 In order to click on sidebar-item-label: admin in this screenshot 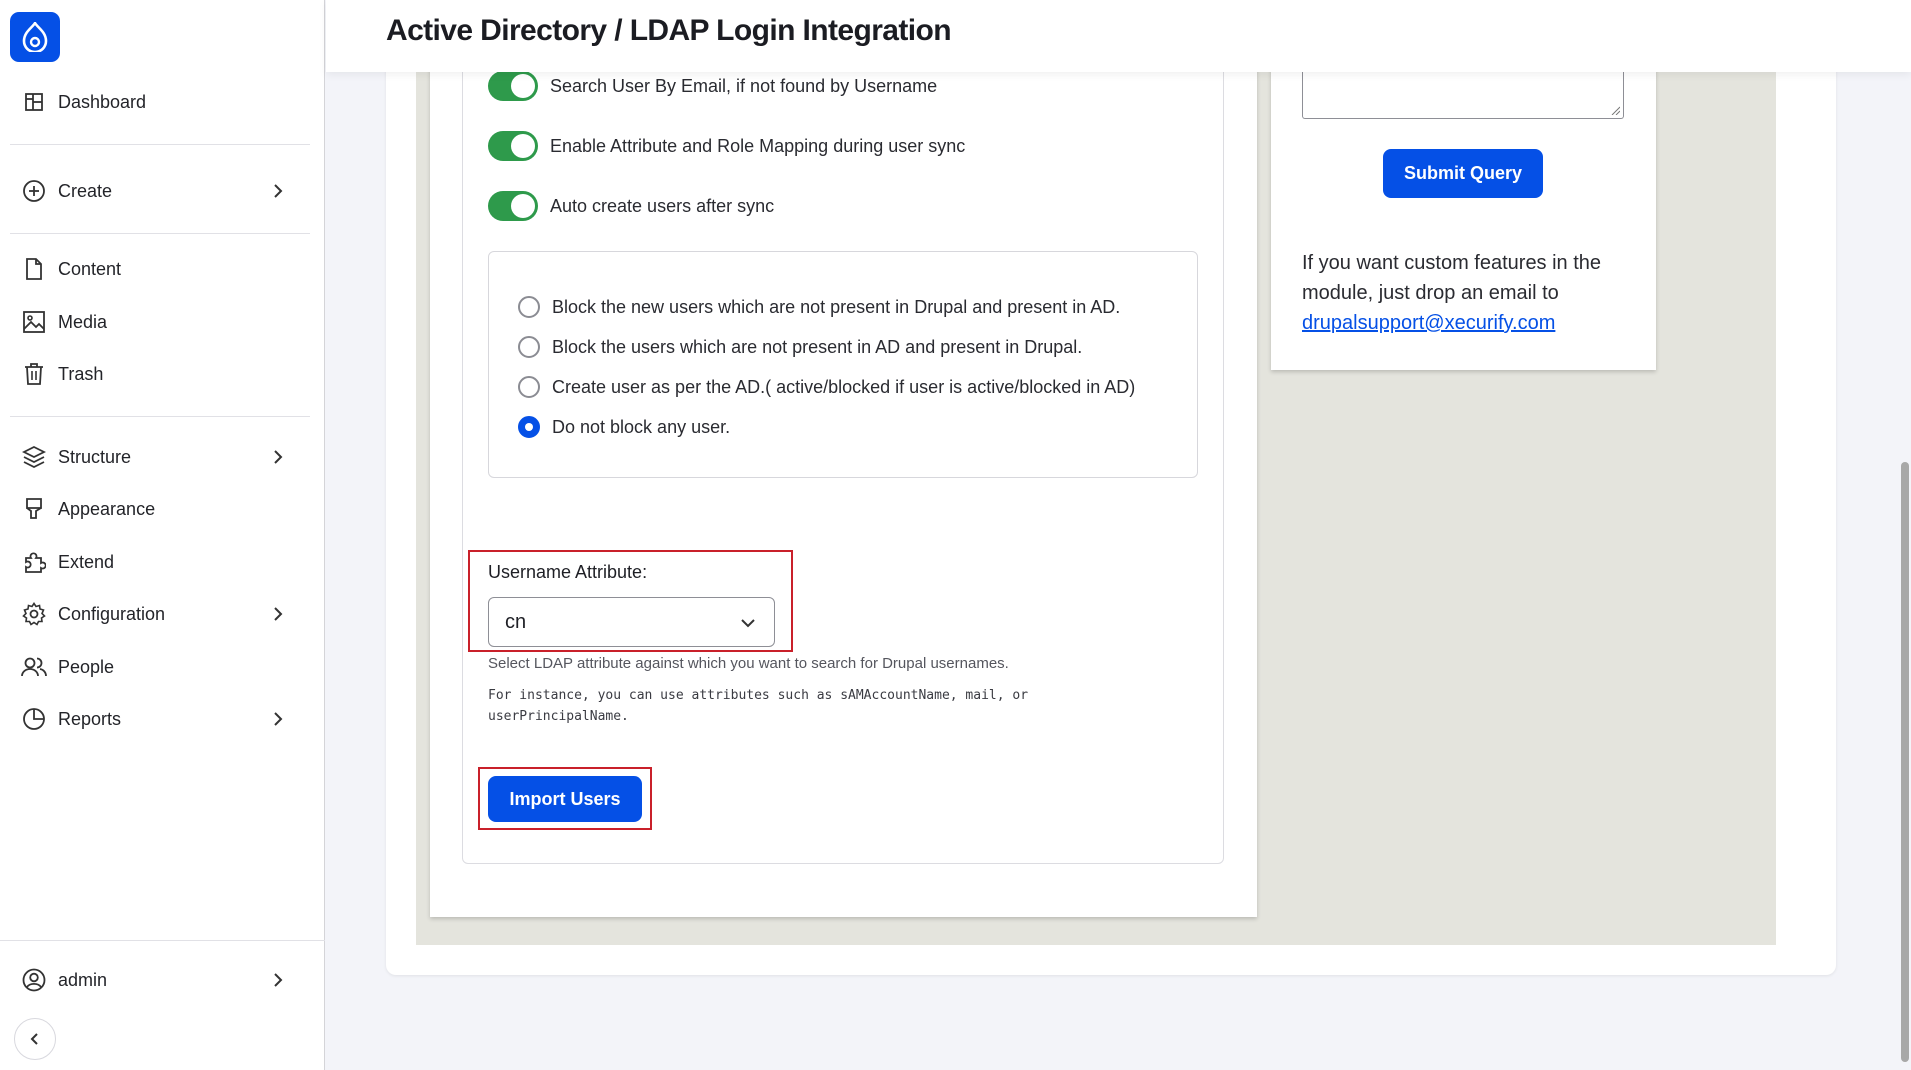, I will do `click(83, 979)`.